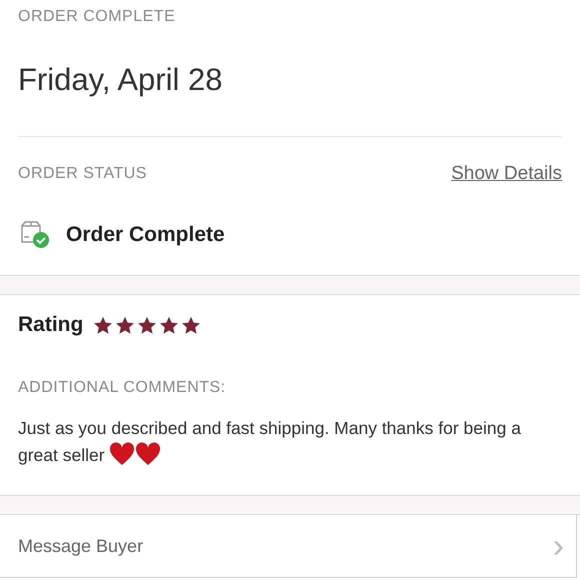 The image size is (580, 580). I want to click on message-buyer-row: Message Buyer ›, so click(288, 546).